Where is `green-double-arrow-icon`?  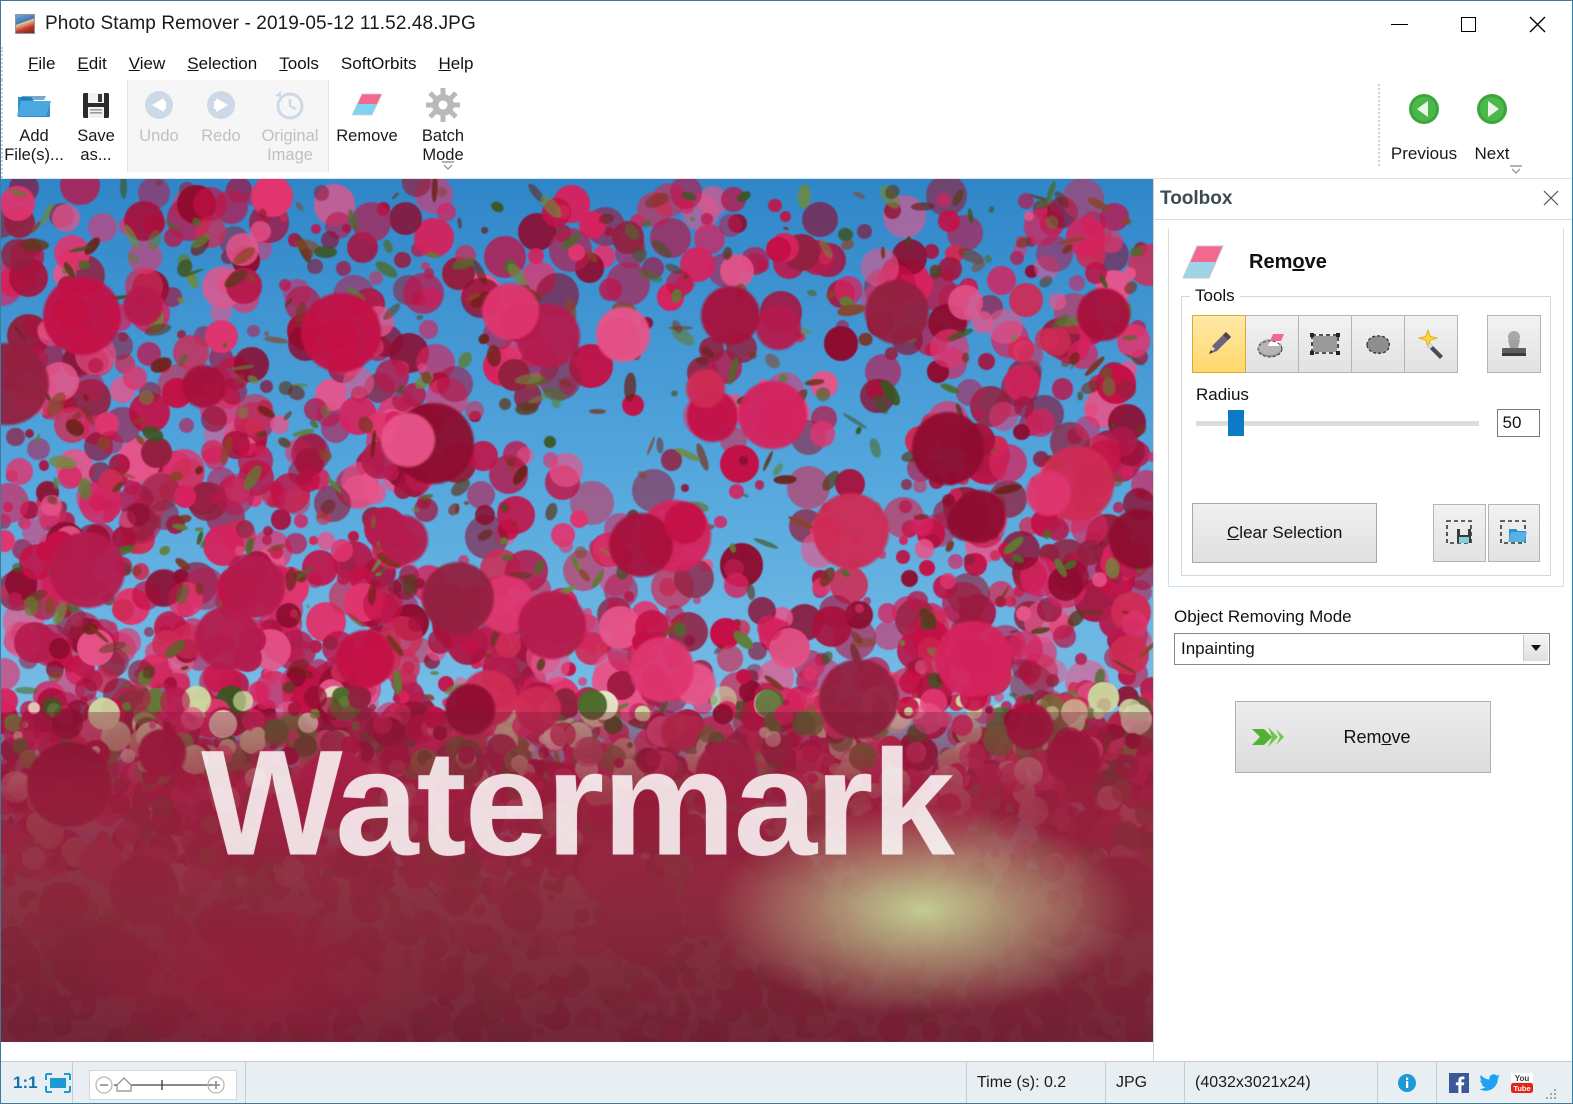 green-double-arrow-icon is located at coordinates (1268, 737).